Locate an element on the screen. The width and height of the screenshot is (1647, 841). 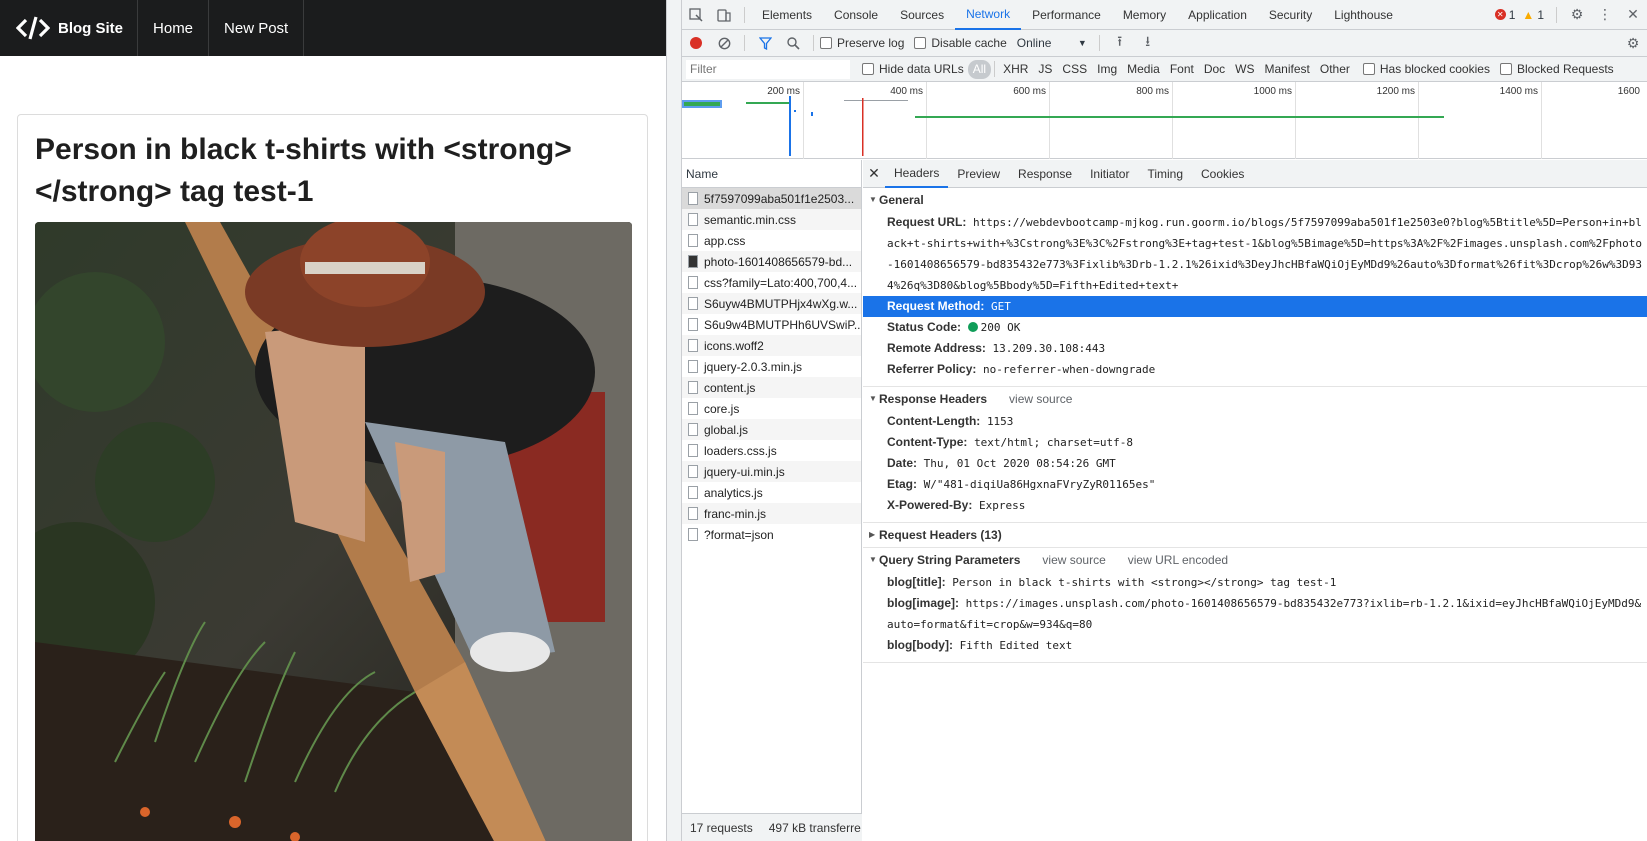
type-filter-font: Font is located at coordinates (1182, 69).